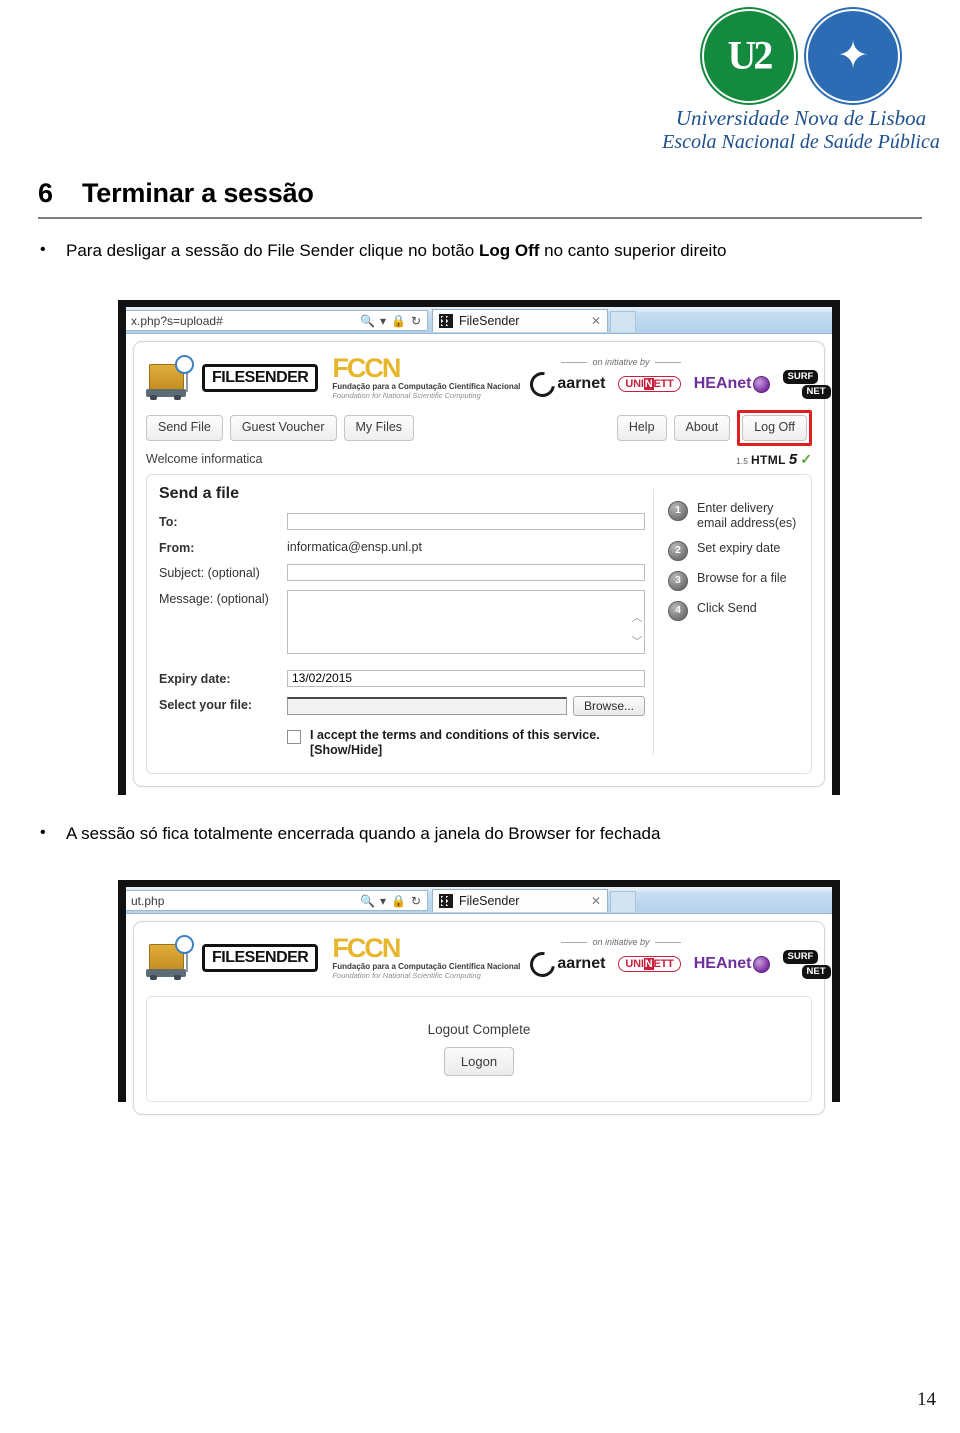 The image size is (960, 1433). I want to click on html5-five: 5, so click(793, 459).